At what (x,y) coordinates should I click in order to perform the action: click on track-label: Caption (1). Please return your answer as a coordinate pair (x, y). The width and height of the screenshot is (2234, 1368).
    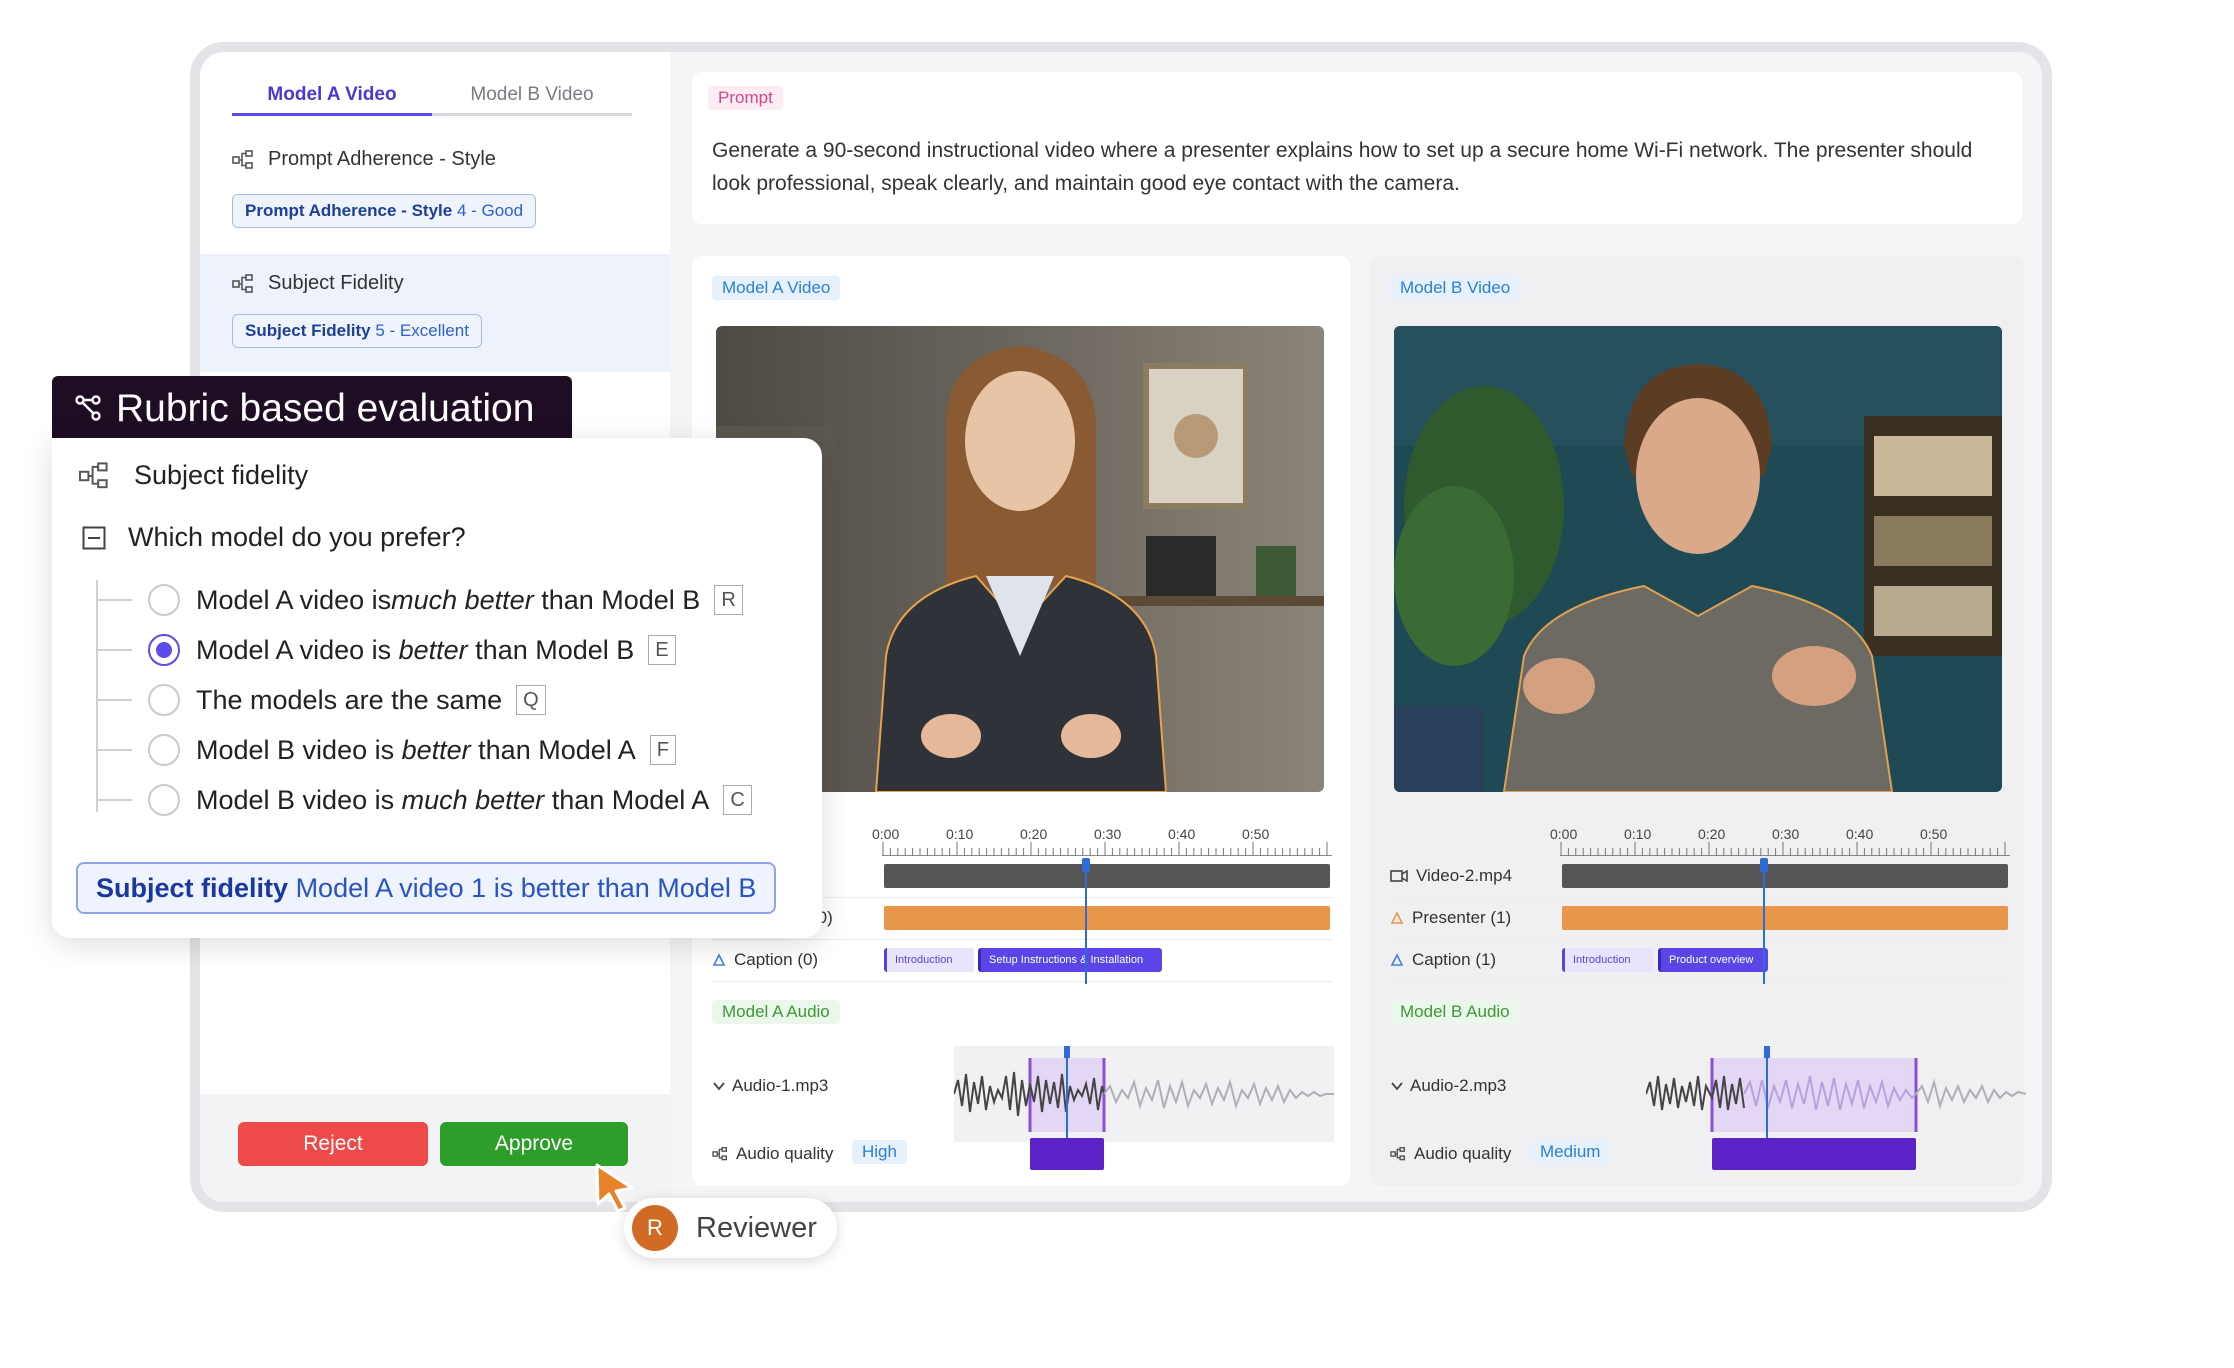
    Looking at the image, I should click on (1454, 959).